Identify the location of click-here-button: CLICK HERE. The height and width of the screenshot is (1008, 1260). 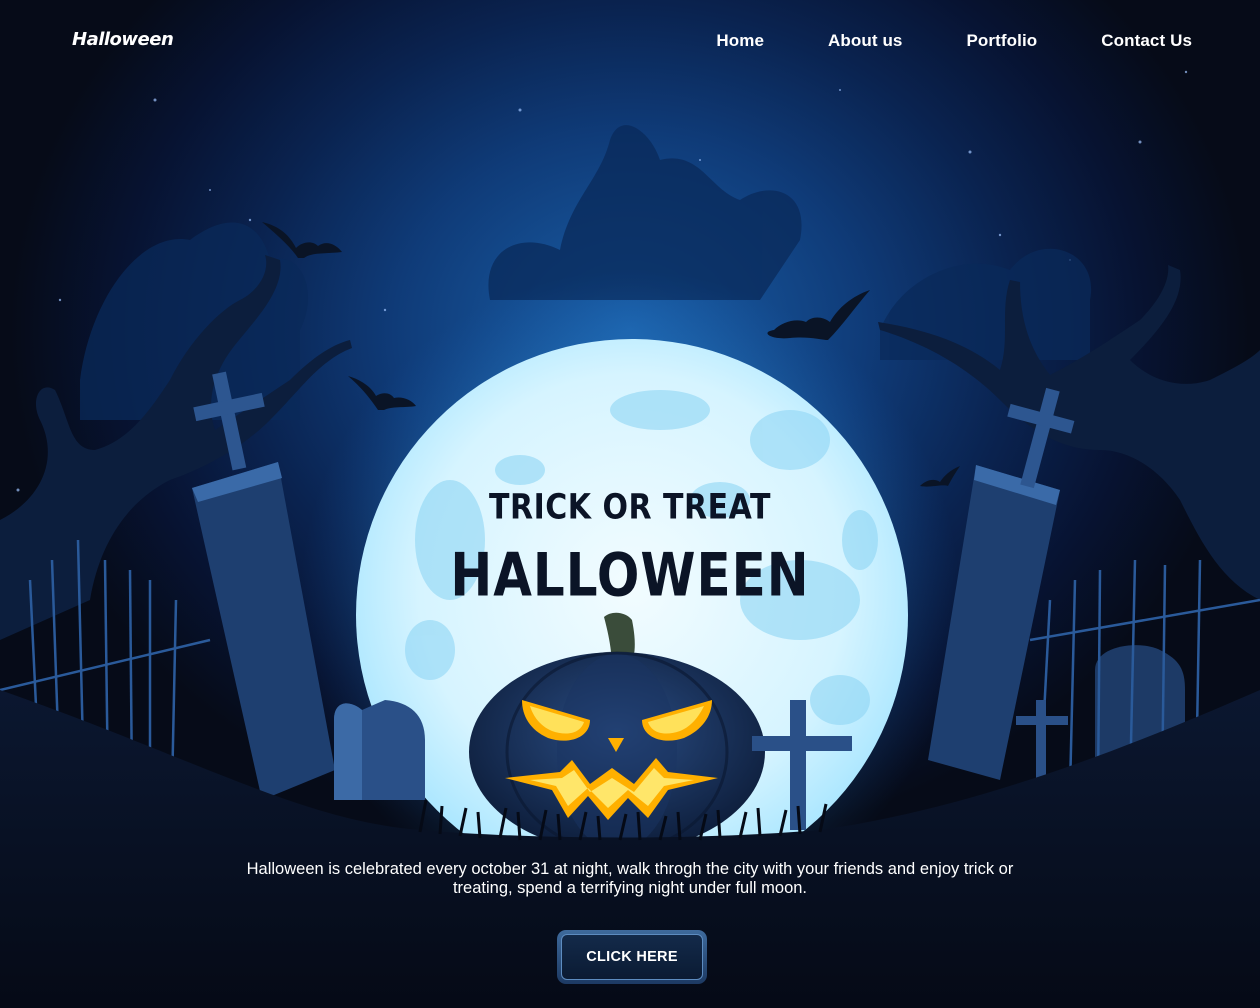
(632, 957).